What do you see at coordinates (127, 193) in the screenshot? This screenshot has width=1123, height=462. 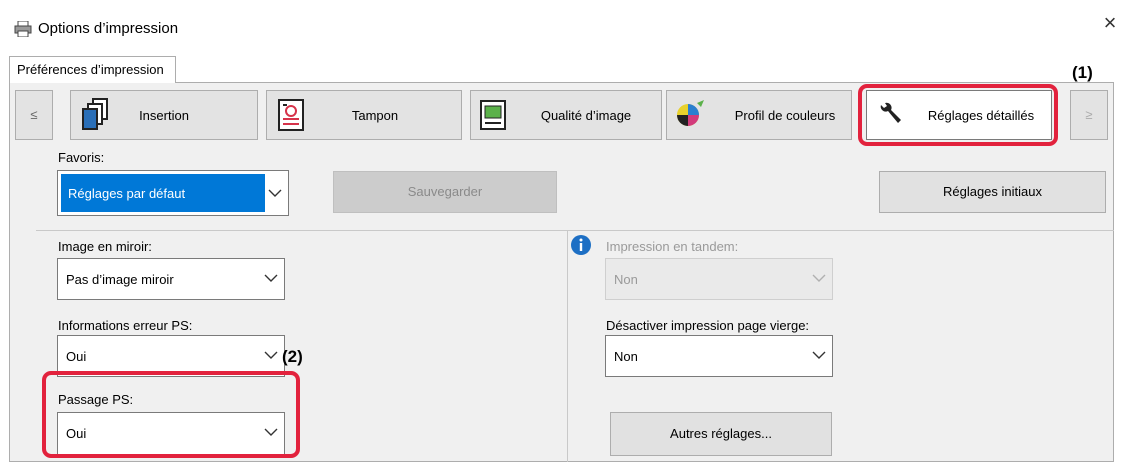 I see `favorites-value: Réglages par défaut` at bounding box center [127, 193].